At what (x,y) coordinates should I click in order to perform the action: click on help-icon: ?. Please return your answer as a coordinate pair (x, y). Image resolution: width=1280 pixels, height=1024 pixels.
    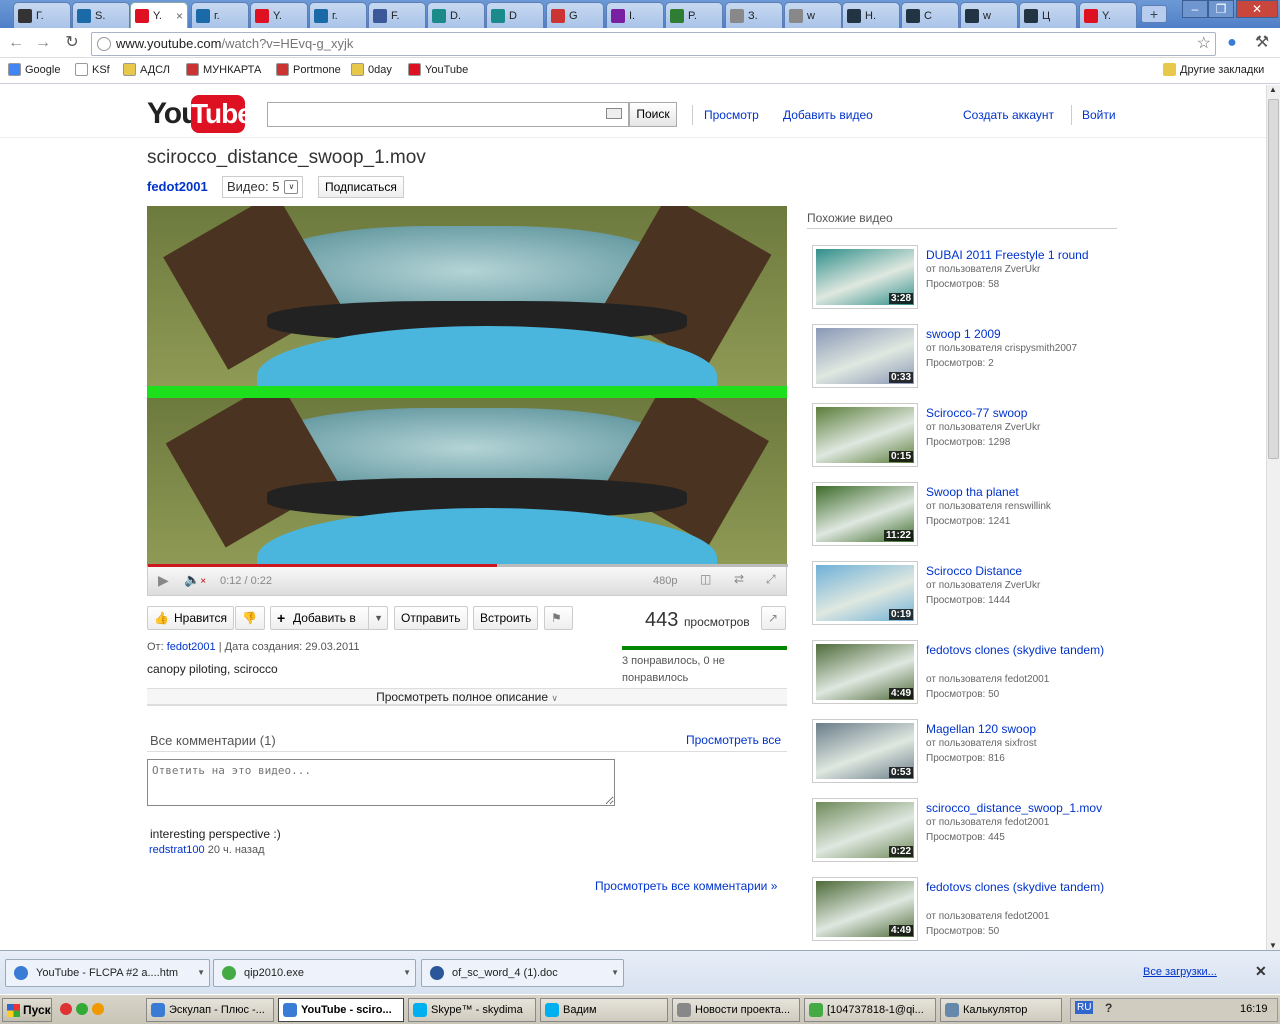
    Looking at the image, I should click on (1108, 1008).